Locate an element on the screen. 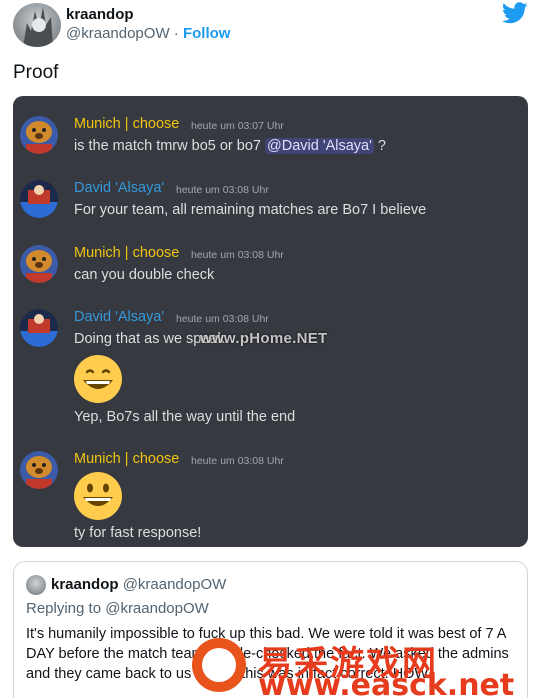 The width and height of the screenshot is (534, 698). message-text: can you double check is located at coordinates (144, 275).